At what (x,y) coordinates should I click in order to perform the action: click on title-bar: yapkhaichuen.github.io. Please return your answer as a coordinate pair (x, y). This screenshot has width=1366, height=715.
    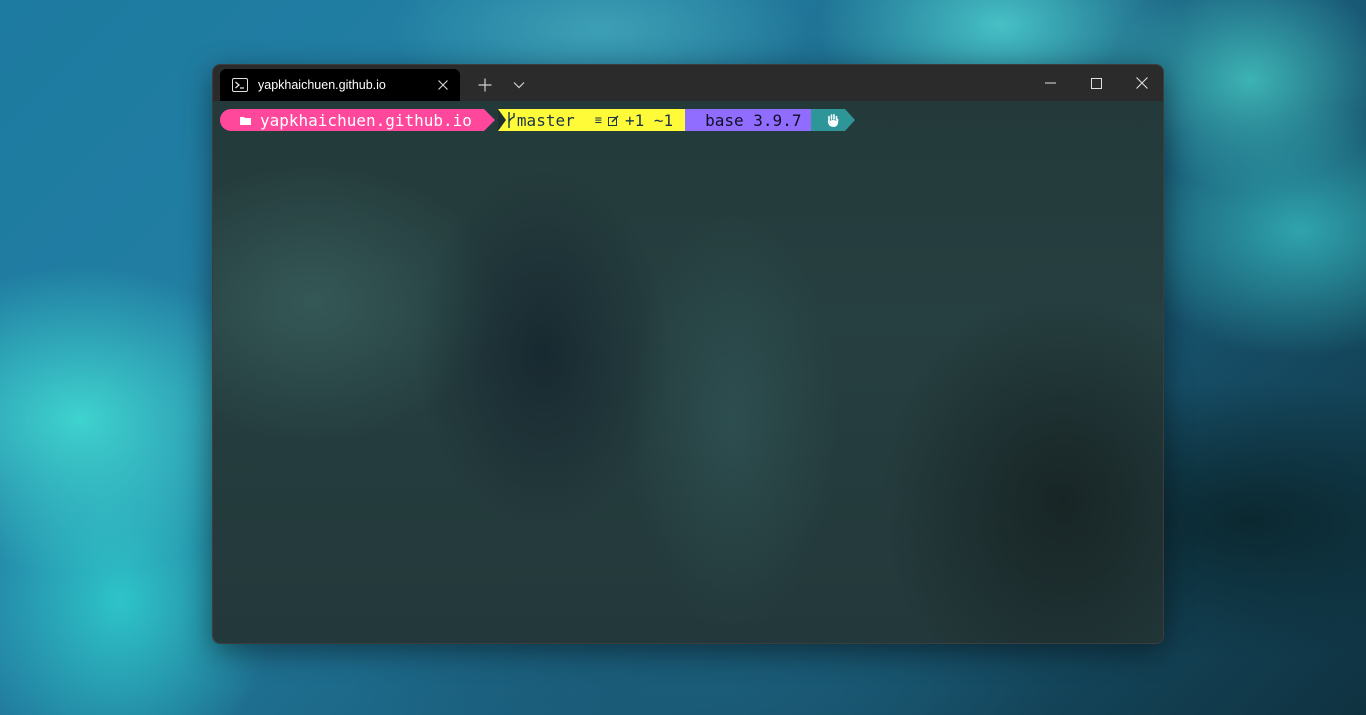
    Looking at the image, I should click on (688, 83).